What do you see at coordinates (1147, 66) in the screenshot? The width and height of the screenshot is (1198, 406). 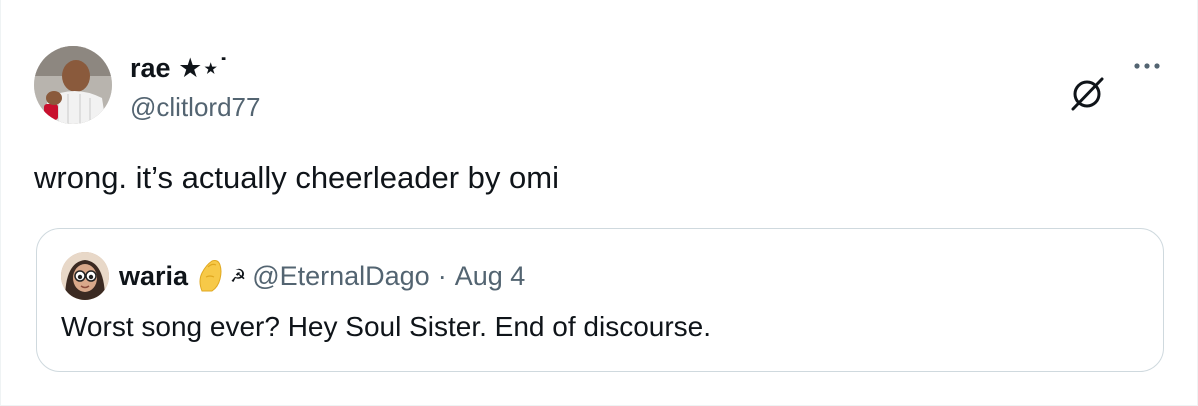 I see `more-icon` at bounding box center [1147, 66].